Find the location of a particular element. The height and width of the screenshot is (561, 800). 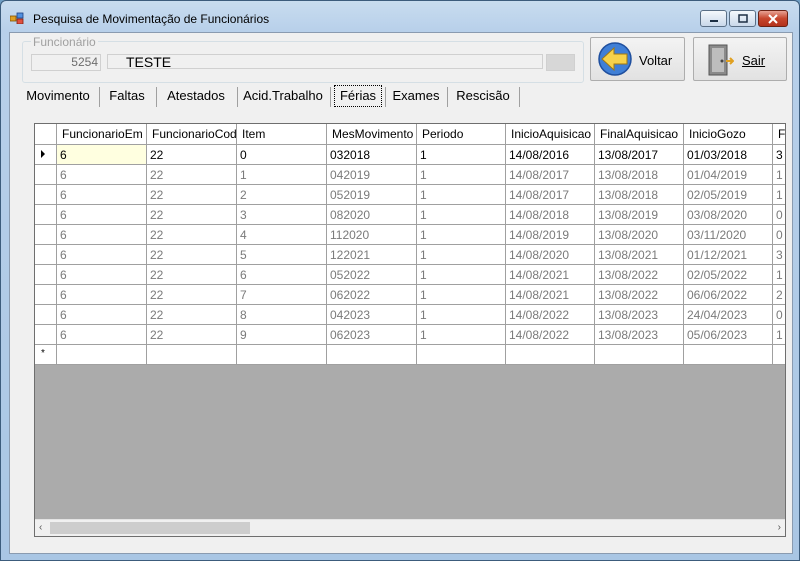

table-cell: 13/08/2019 is located at coordinates (639, 215).